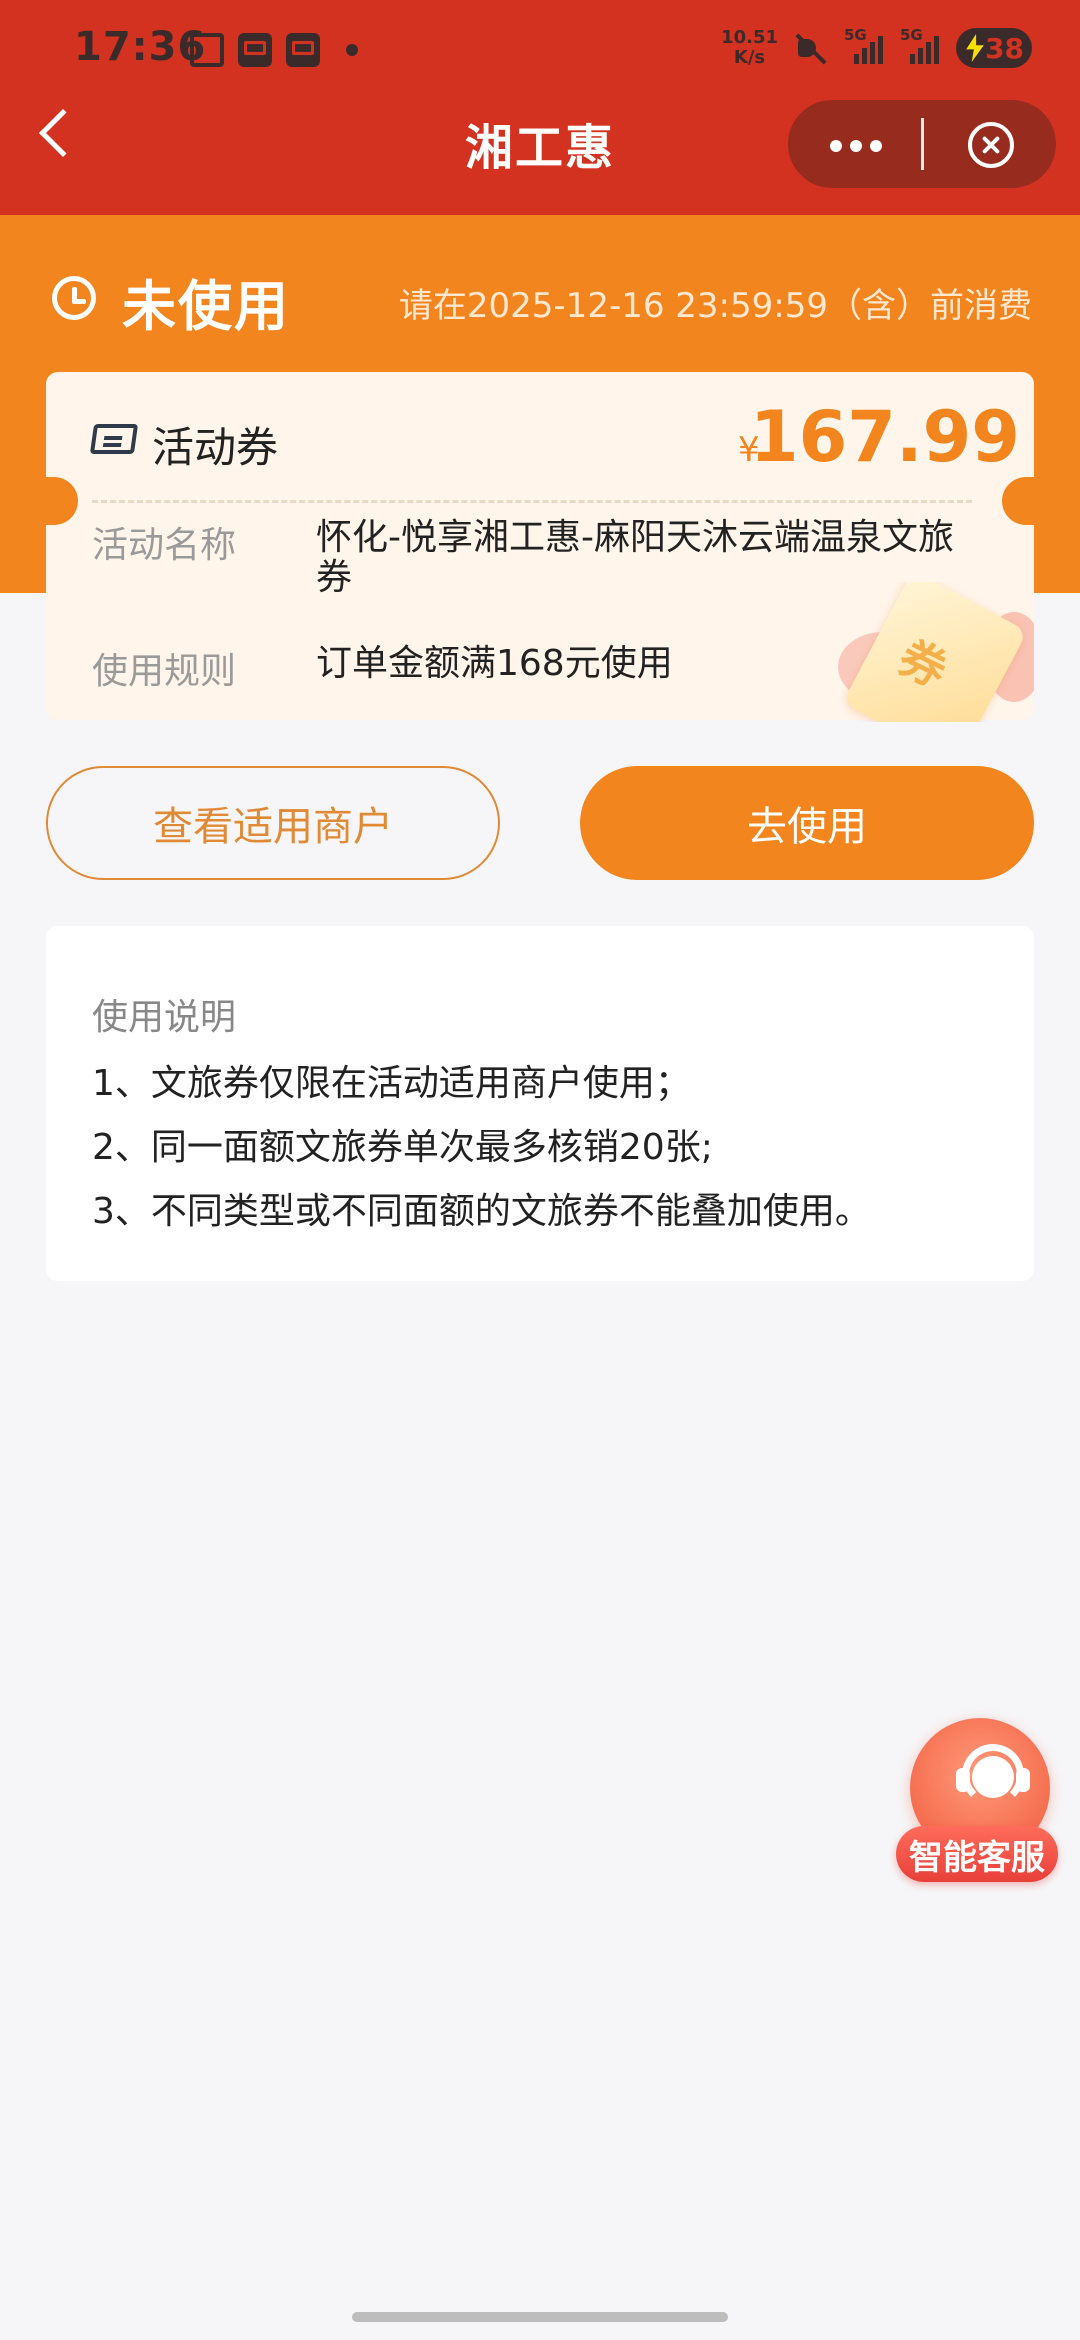 This screenshot has height=2340, width=1080. What do you see at coordinates (274, 50) in the screenshot?
I see `status-notification-icons` at bounding box center [274, 50].